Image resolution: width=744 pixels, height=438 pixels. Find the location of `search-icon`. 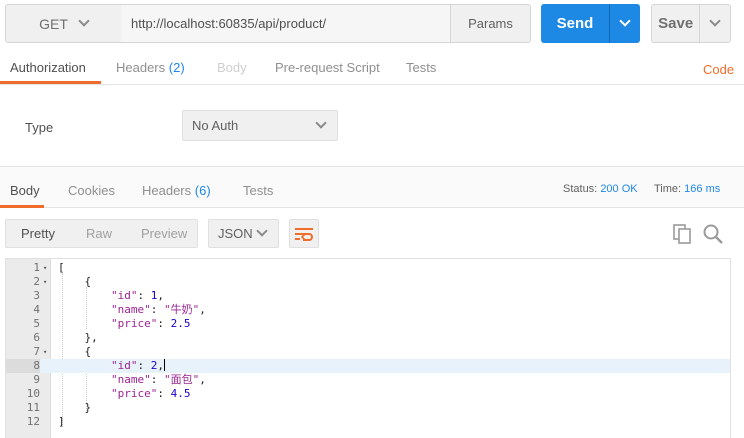

search-icon is located at coordinates (713, 234).